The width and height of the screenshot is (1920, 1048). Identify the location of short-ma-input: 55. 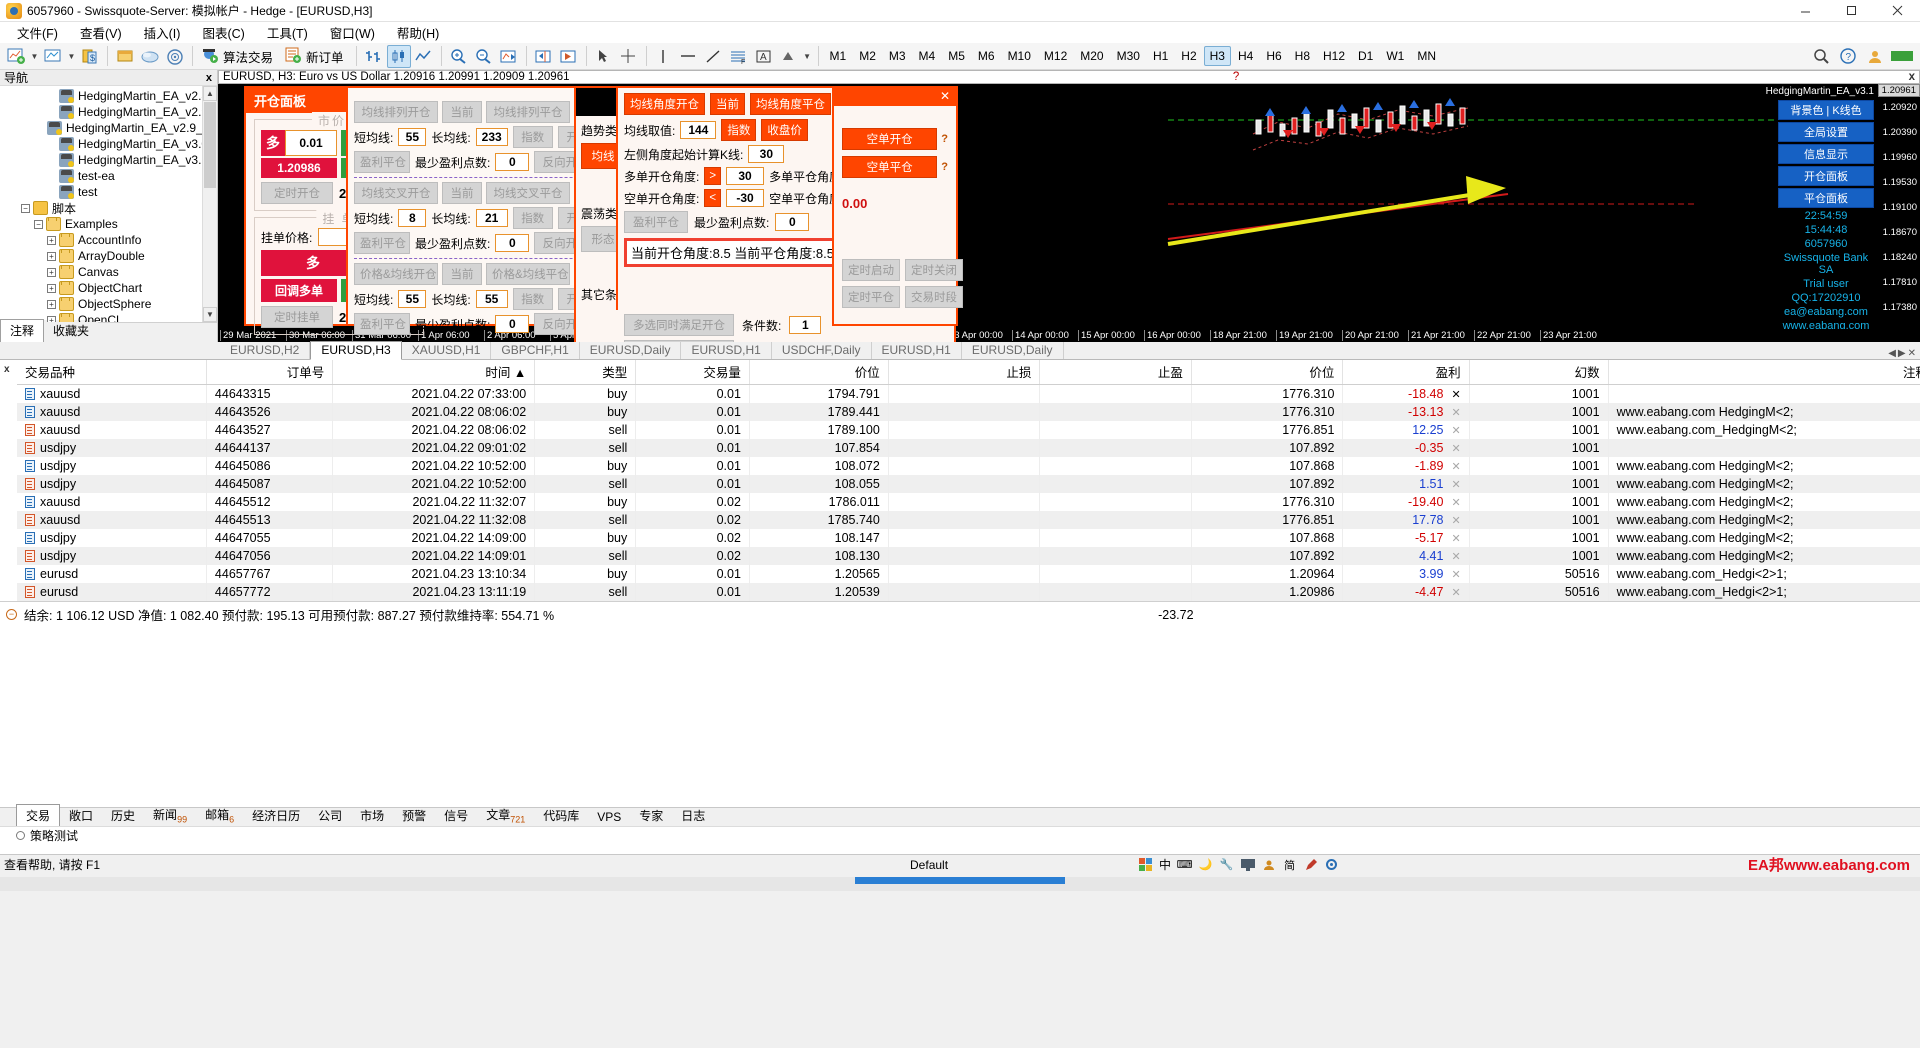
(412, 137).